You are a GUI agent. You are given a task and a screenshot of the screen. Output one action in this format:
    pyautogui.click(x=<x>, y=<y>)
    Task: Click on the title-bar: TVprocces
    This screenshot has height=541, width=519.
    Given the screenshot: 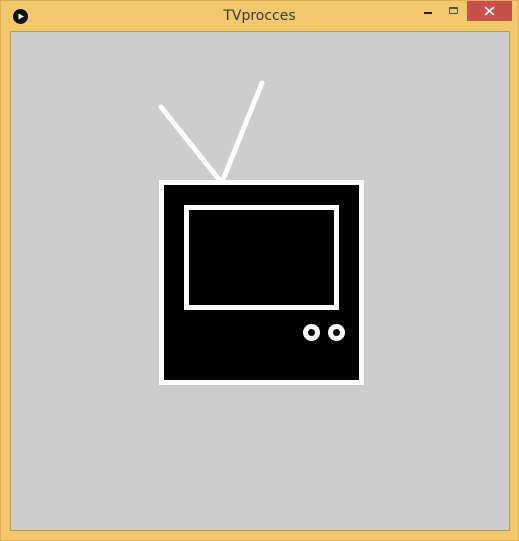 What is the action you would take?
    pyautogui.click(x=259, y=16)
    